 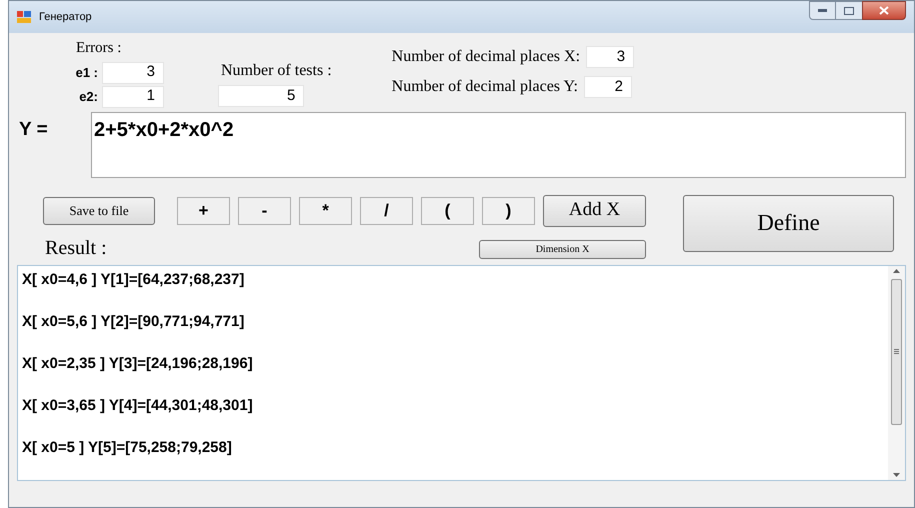 What do you see at coordinates (498, 145) in the screenshot?
I see `formula-field: 2+5*x0+2*x0^2` at bounding box center [498, 145].